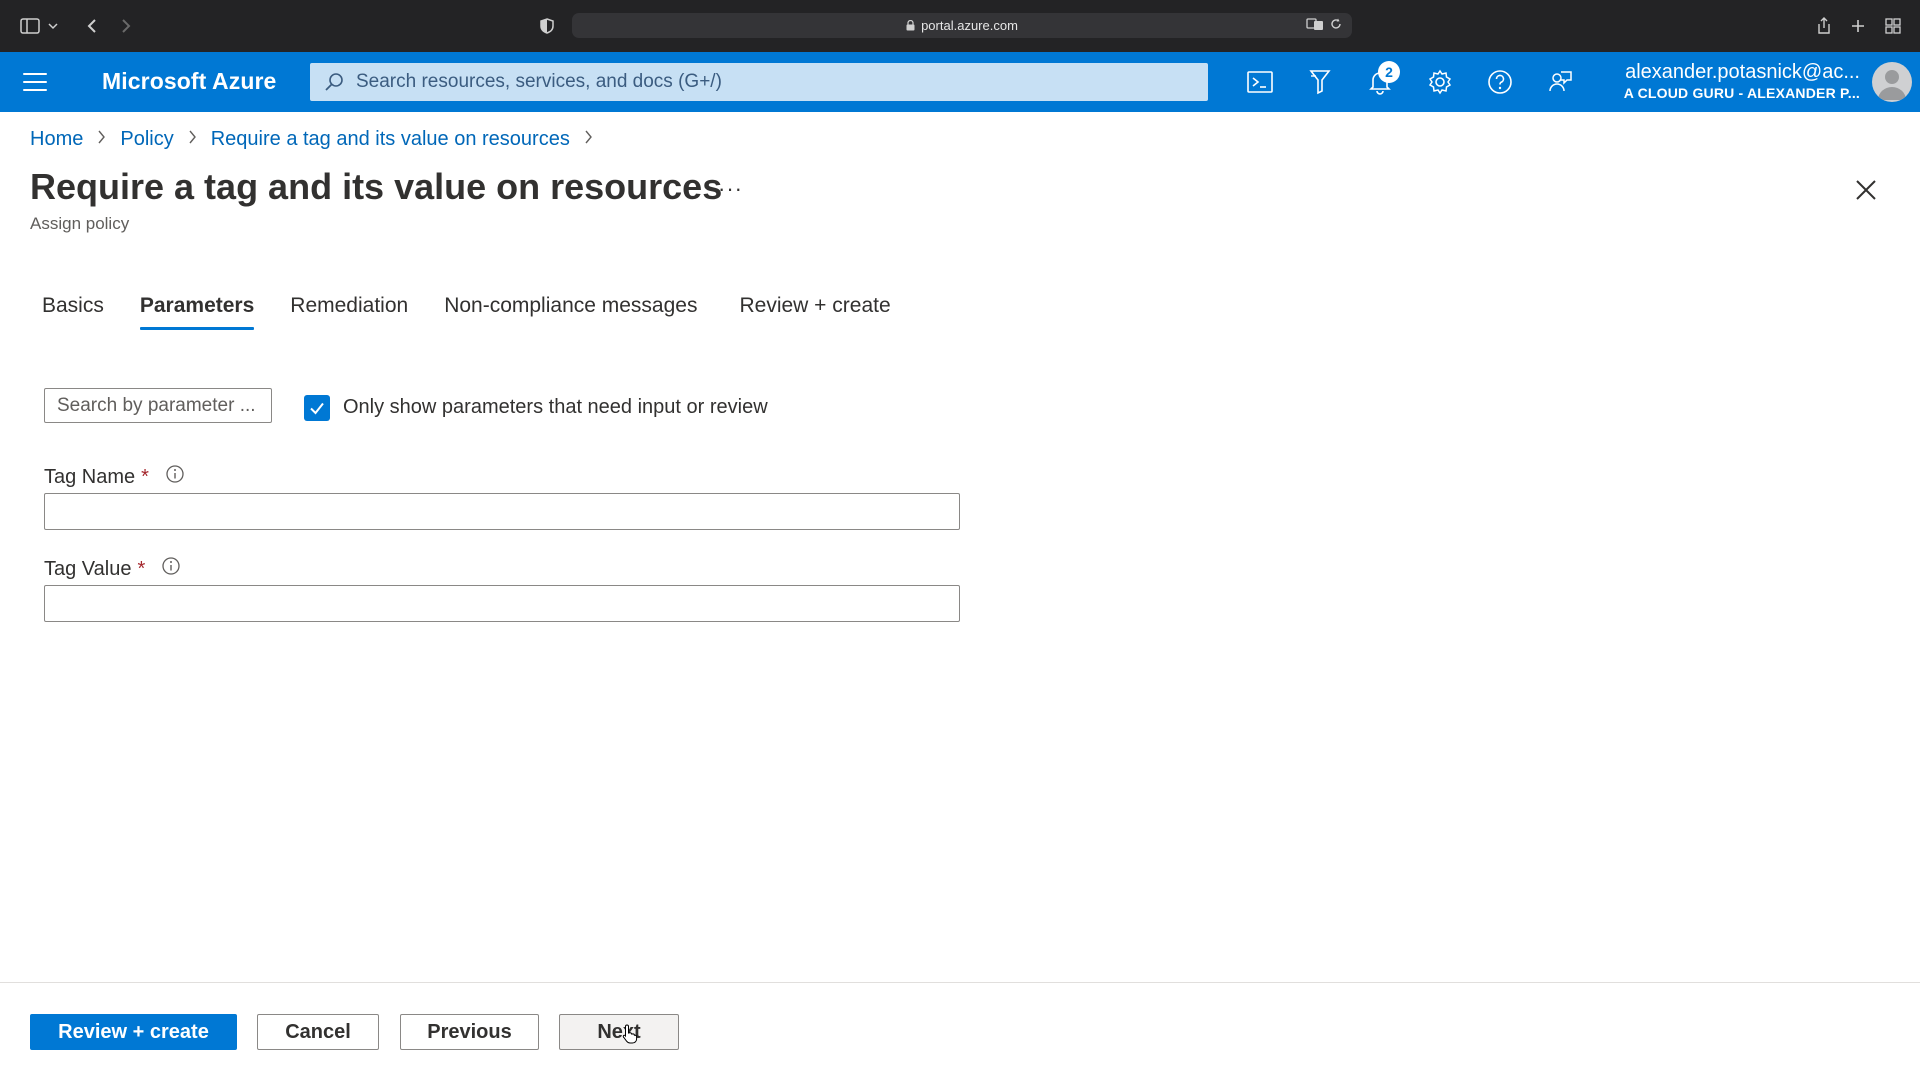 The image size is (1920, 1080). Describe the element at coordinates (910, 25) in the screenshot. I see `lock-icon` at that location.